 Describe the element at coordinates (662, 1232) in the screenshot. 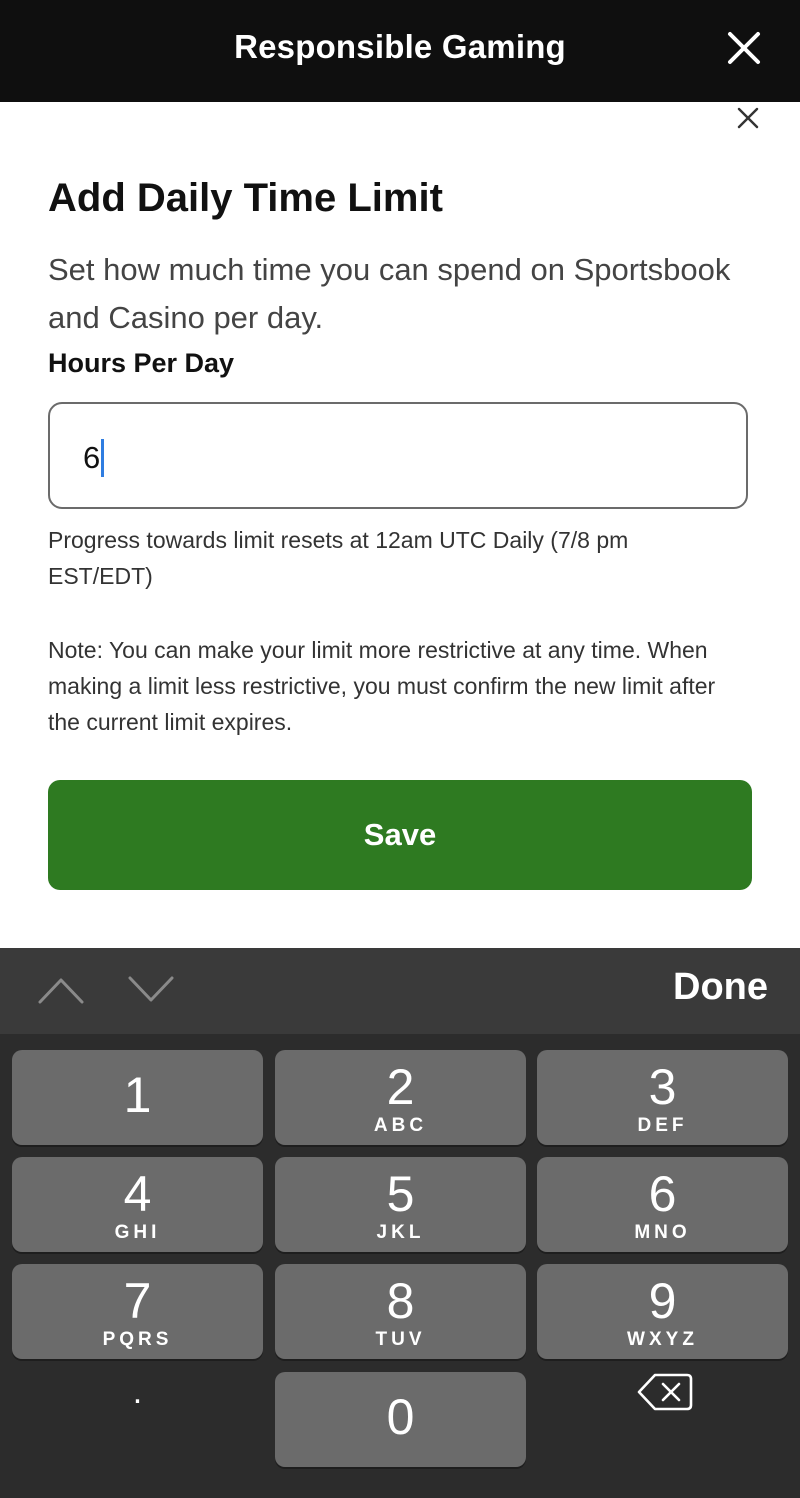

I see `key-letters: MNO` at that location.